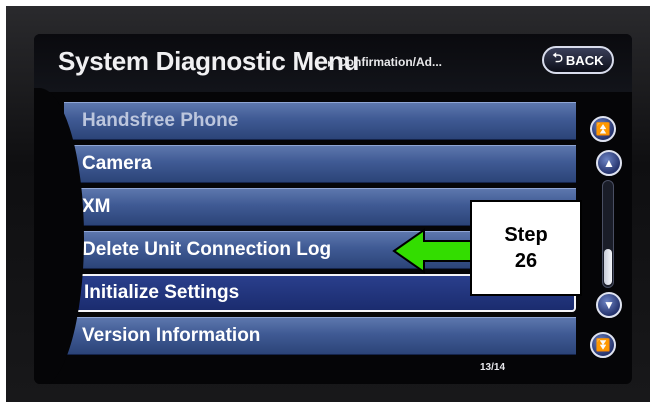 The image size is (663, 408). I want to click on page-bottom-icon: ⏬, so click(603, 345).